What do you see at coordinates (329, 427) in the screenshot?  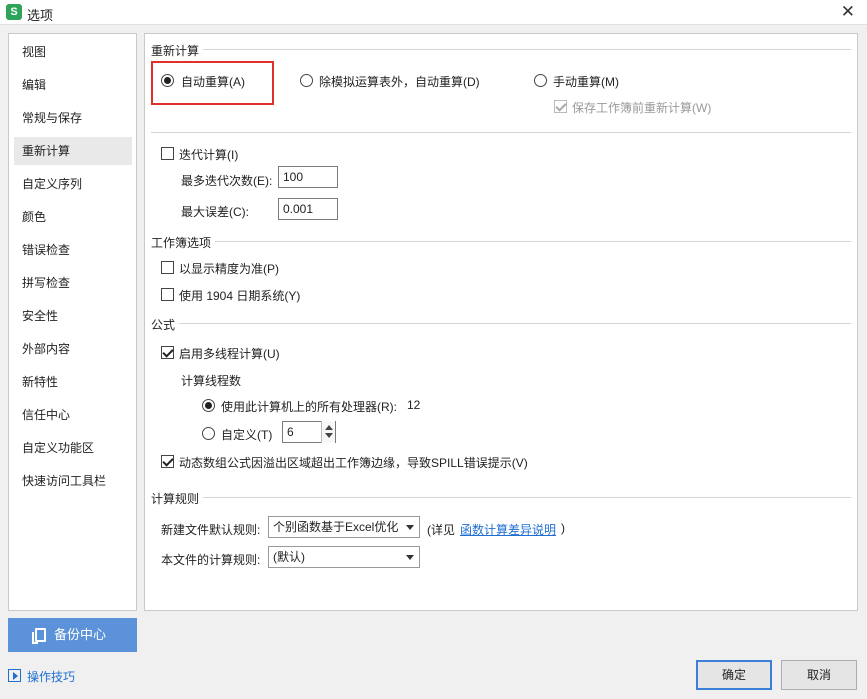 I see `spin-up-icon` at bounding box center [329, 427].